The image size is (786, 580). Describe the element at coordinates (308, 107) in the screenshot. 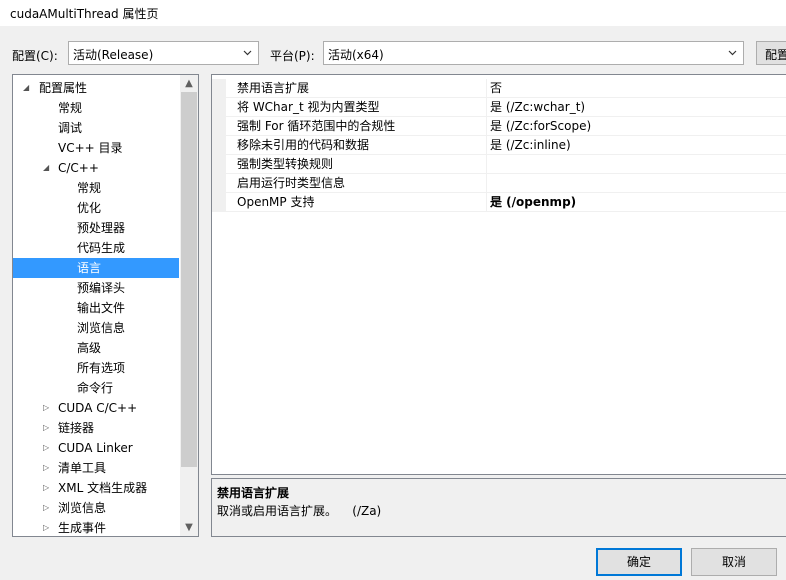

I see `property-name: 将 WChar_t 视为内置类型` at that location.